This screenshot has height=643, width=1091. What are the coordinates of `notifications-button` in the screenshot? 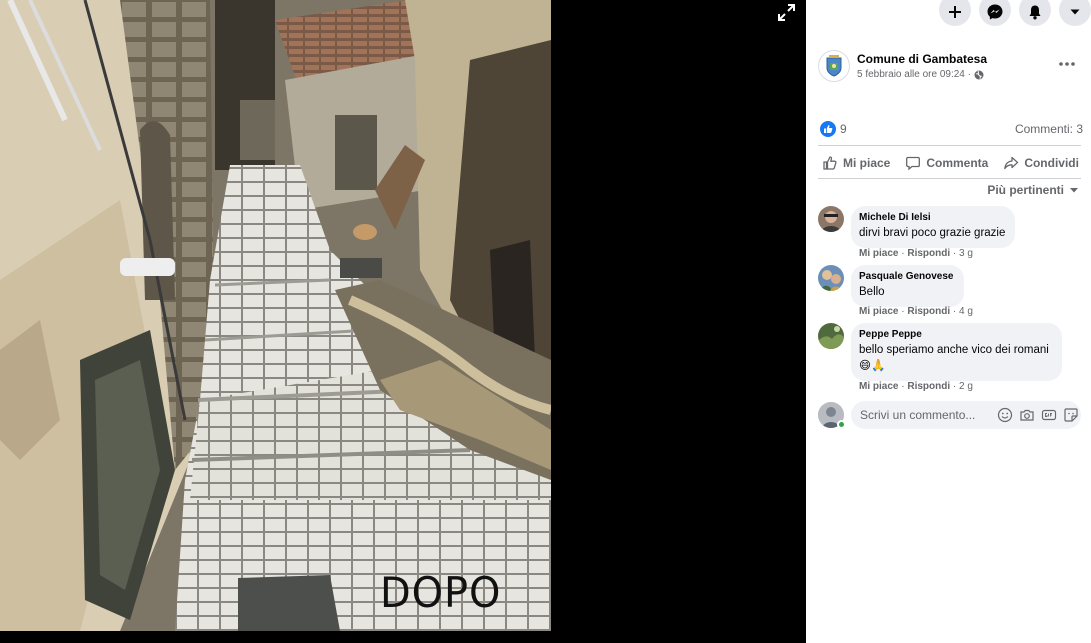 It's located at (1035, 13).